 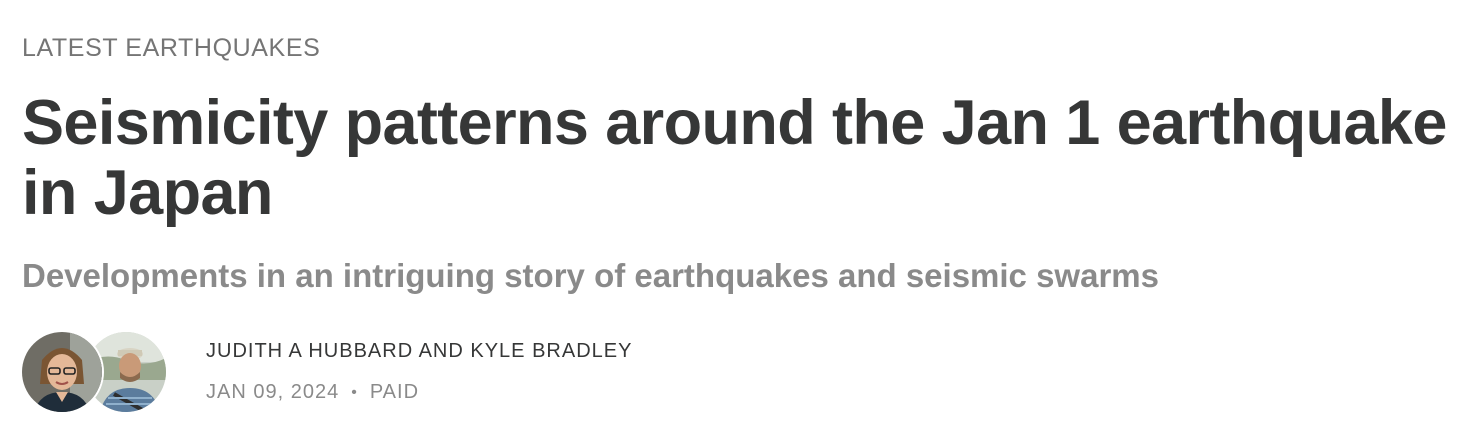 I want to click on audience-badge: PAID, so click(x=394, y=392).